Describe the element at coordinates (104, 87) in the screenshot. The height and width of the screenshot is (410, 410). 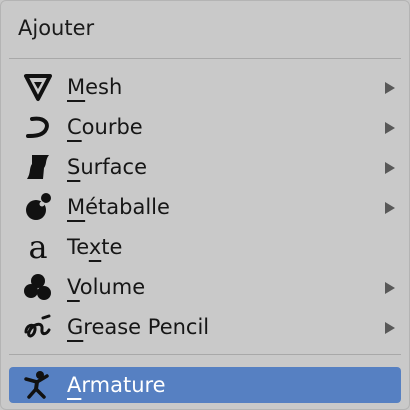
I see `menu-item-mesh-label: esh` at that location.